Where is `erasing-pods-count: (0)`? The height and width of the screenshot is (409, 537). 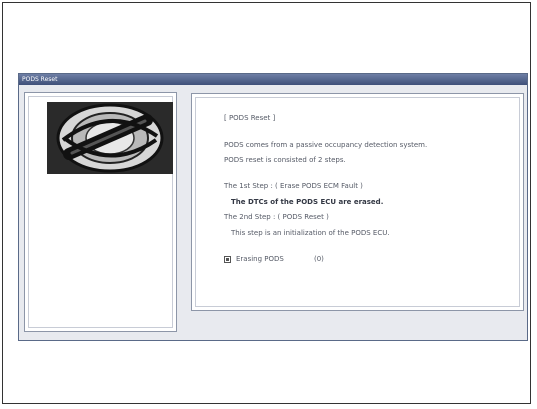
erasing-pods-count: (0) is located at coordinates (319, 259).